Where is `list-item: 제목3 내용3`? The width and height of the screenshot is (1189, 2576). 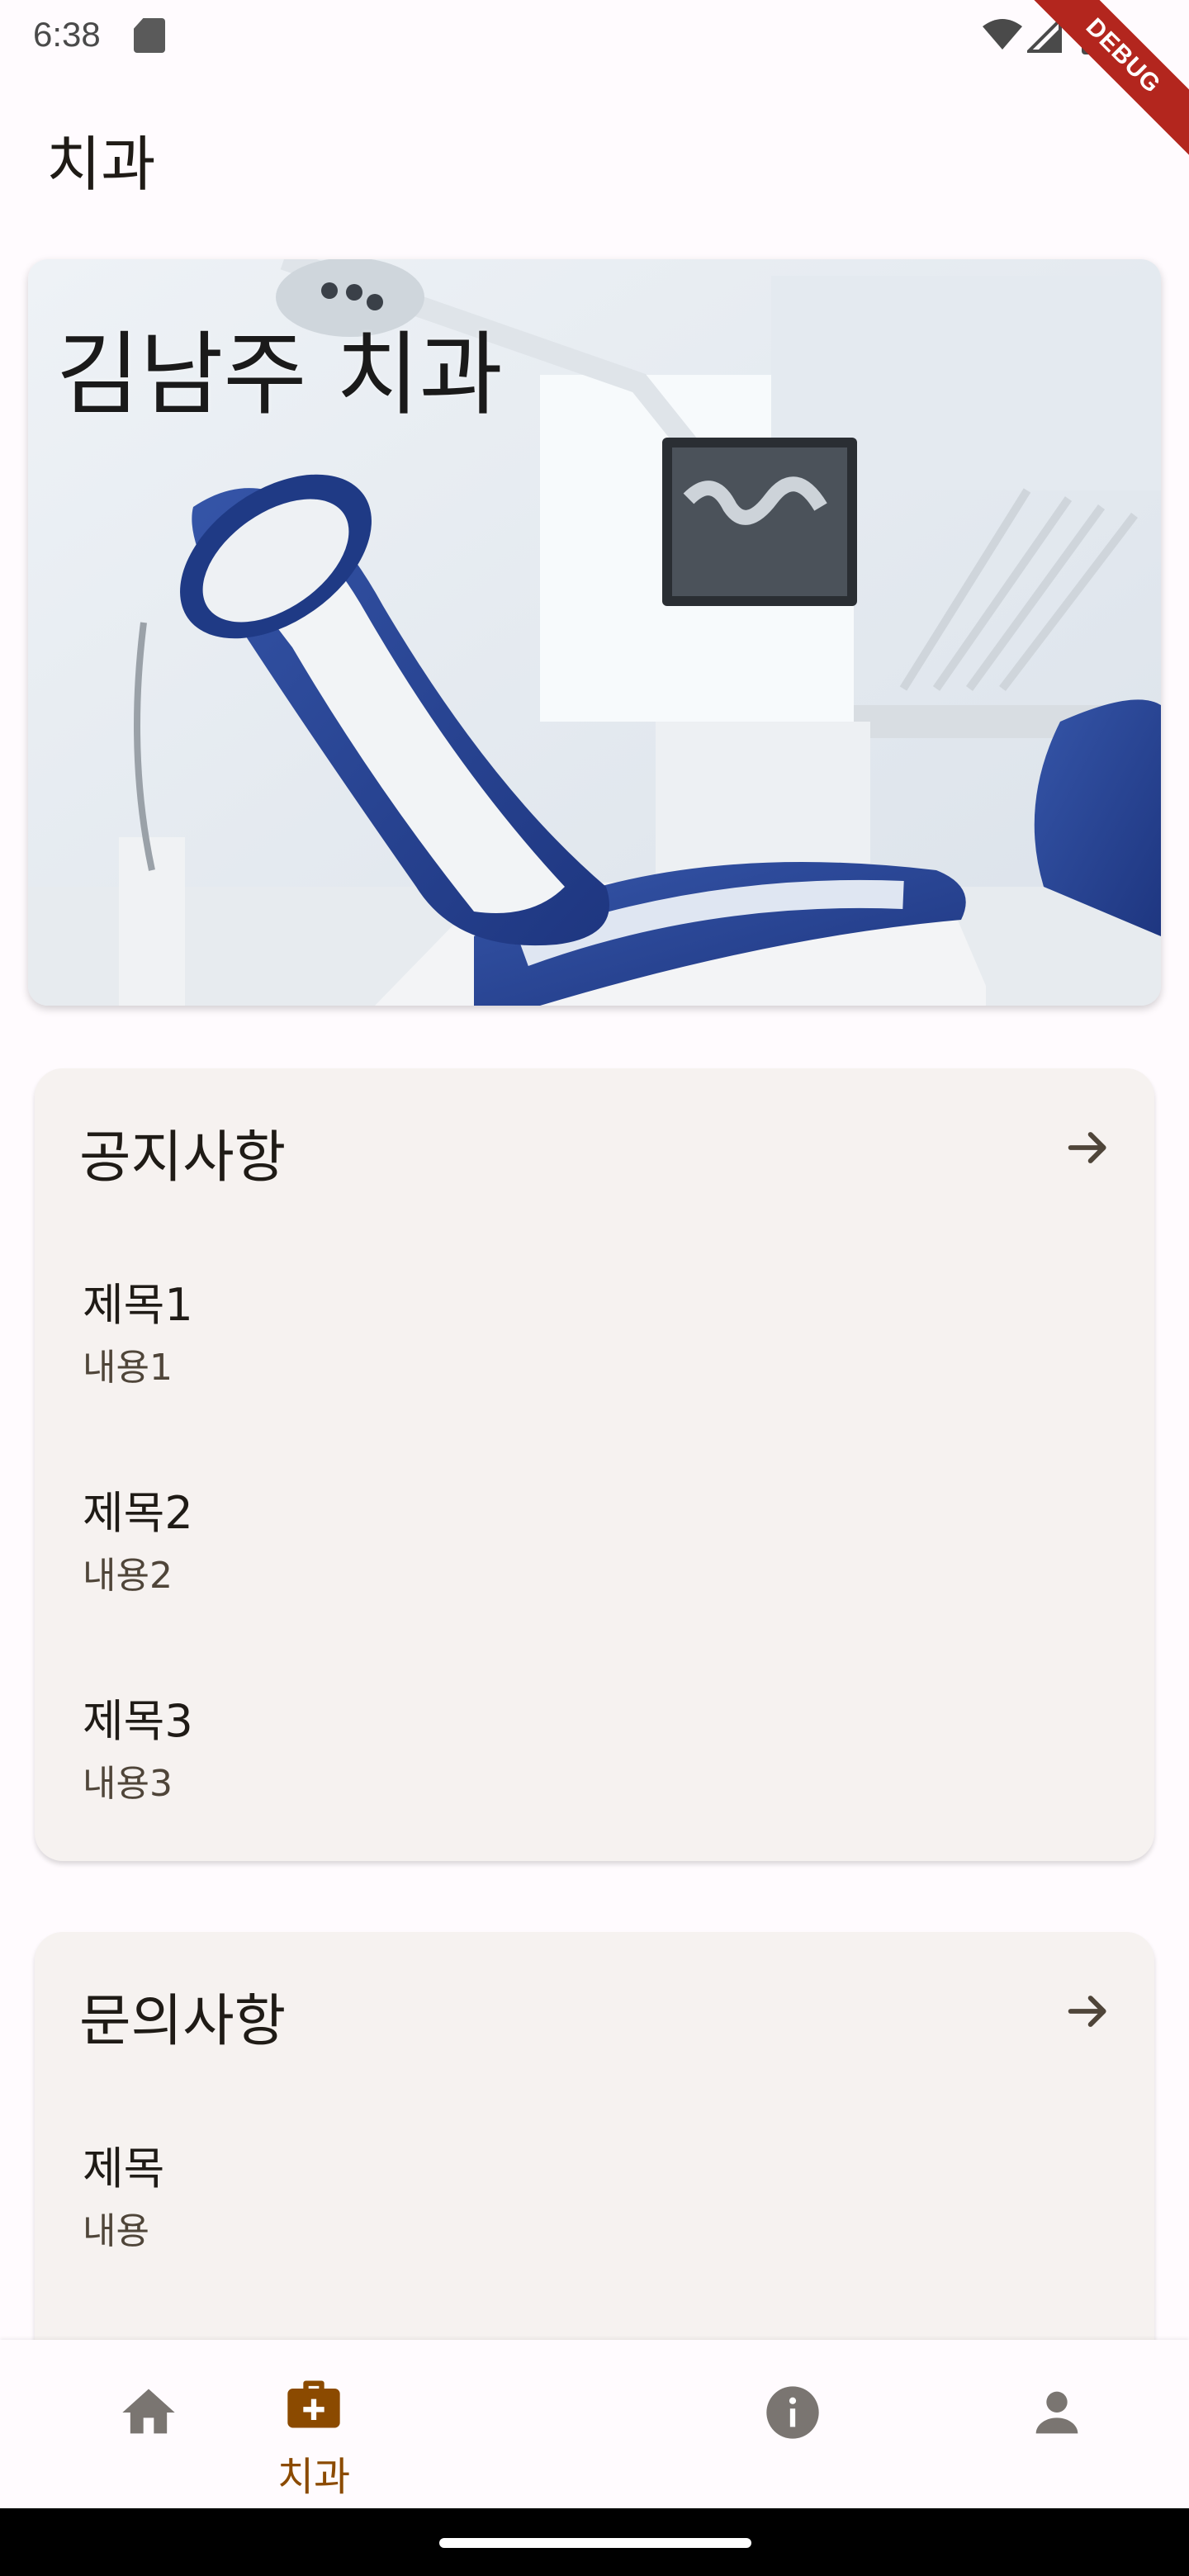
list-item: 제목3 내용3 is located at coordinates (138, 1750).